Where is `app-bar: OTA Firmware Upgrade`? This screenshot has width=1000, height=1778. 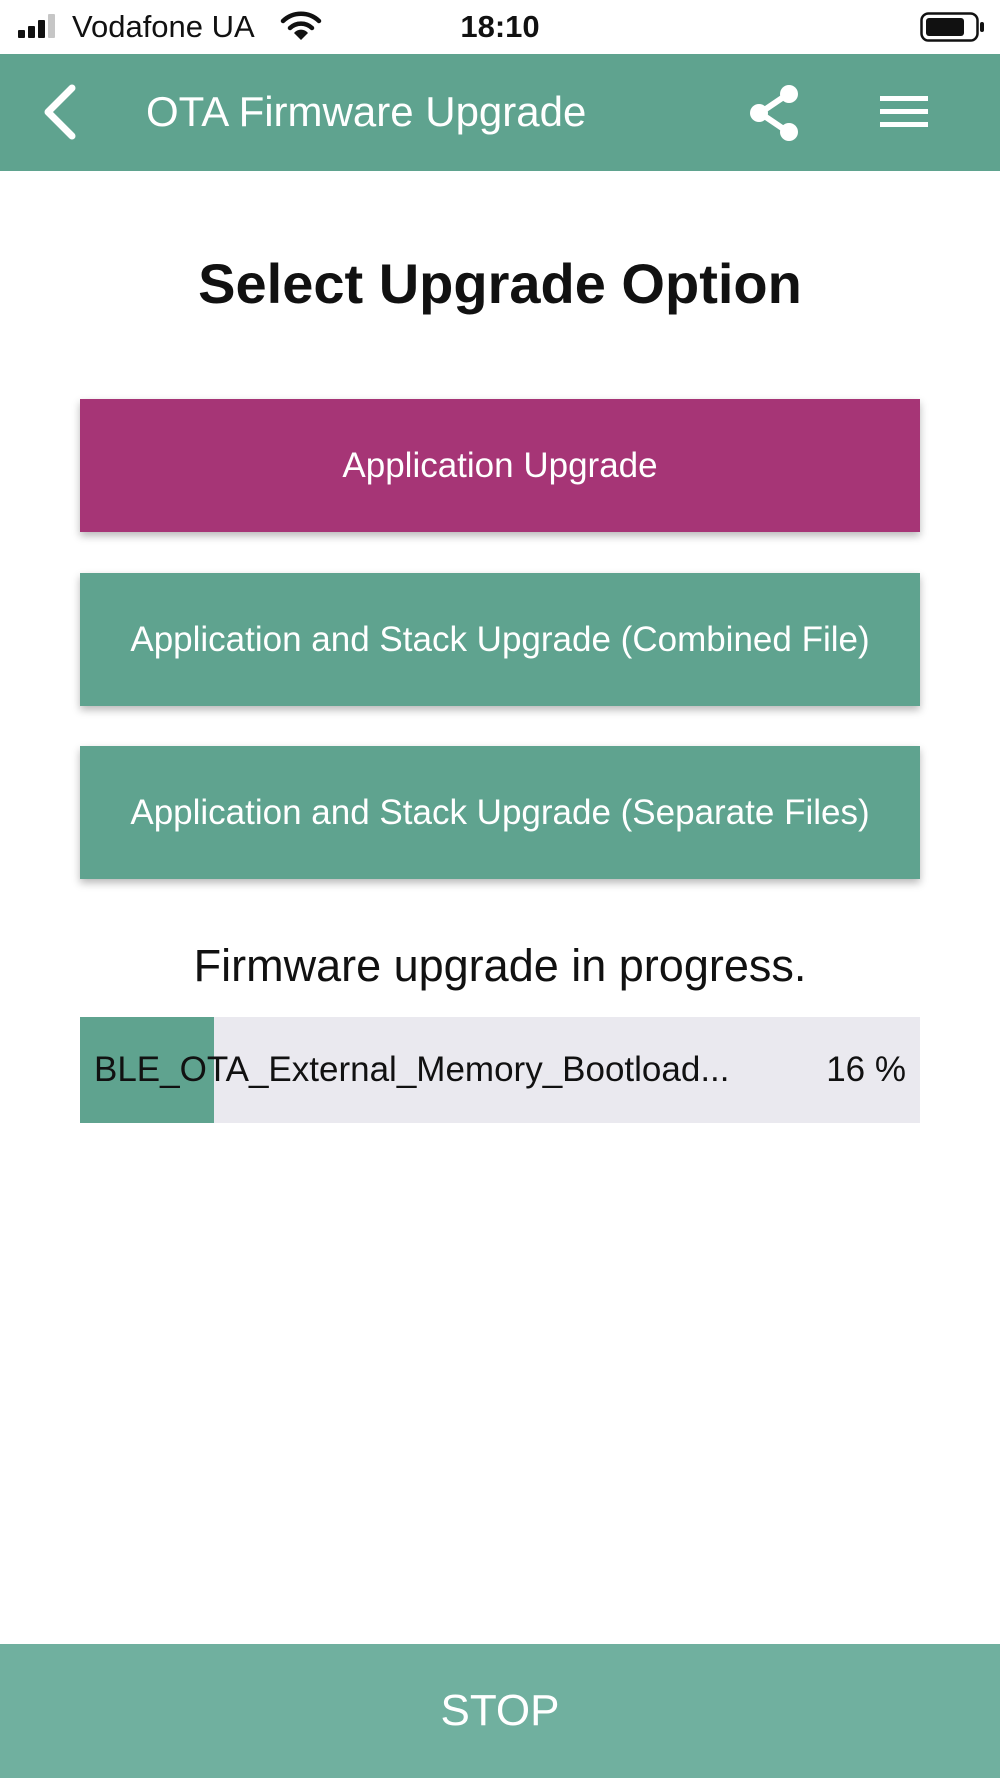
app-bar: OTA Firmware Upgrade is located at coordinates (500, 112).